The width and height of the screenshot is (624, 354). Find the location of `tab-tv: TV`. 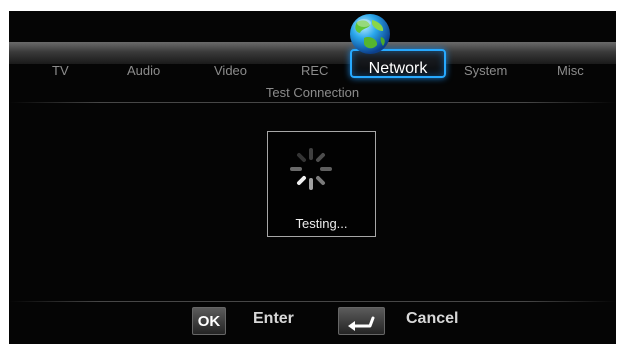

tab-tv: TV is located at coordinates (60, 71).